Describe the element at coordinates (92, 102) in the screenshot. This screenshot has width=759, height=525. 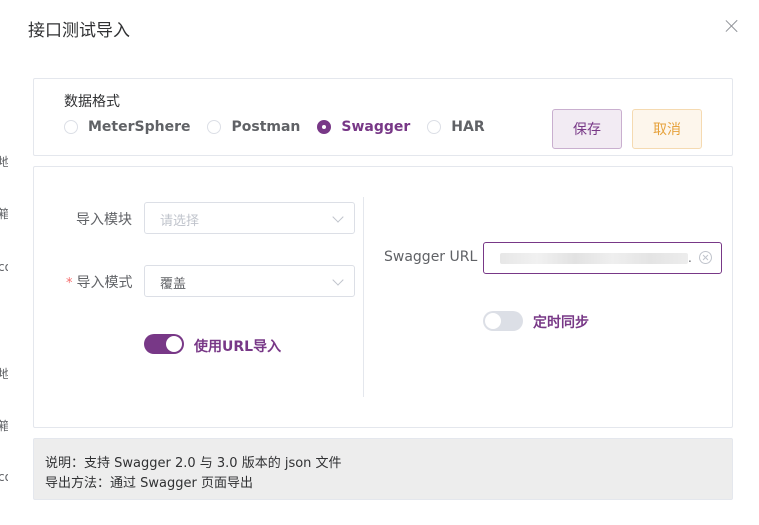
I see `format-label: 数据格式` at that location.